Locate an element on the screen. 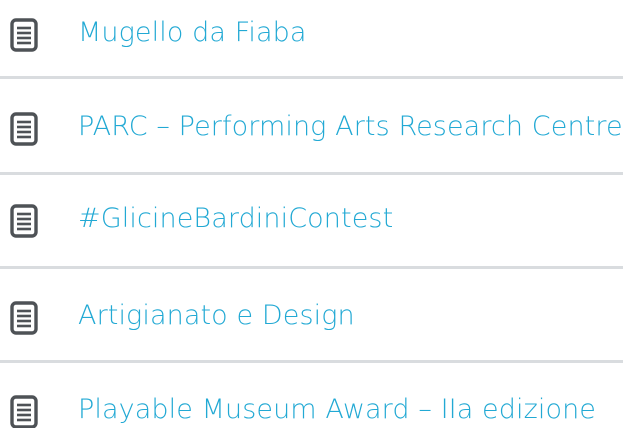  list-item: Playable Museum Award – IIa edizione is located at coordinates (311, 407).